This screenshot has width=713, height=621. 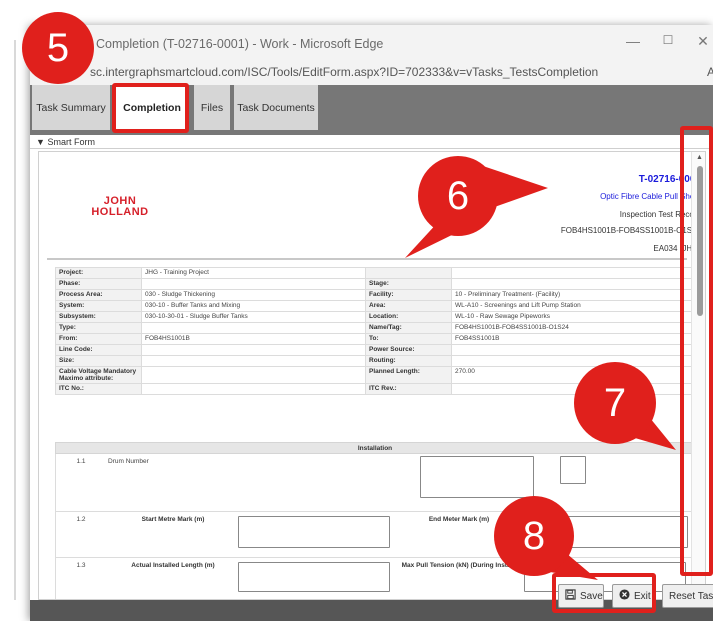 I want to click on field-label: Location:, so click(x=408, y=317).